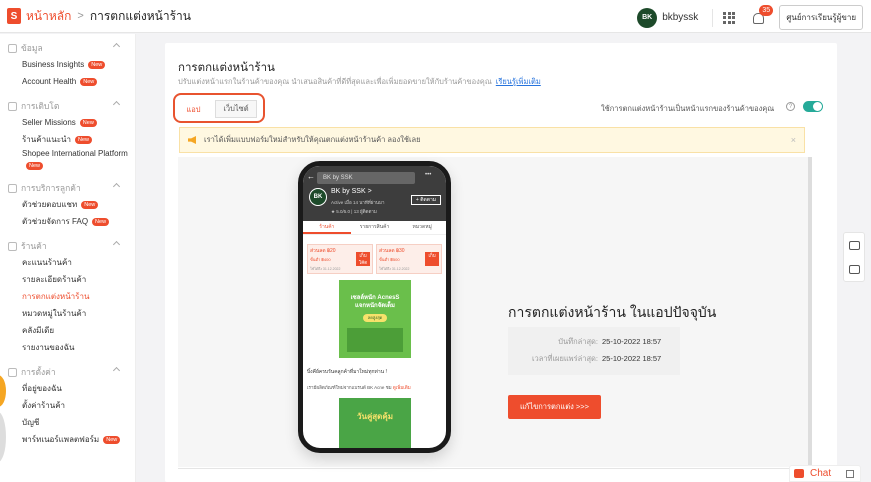 Image resolution: width=871 pixels, height=482 pixels. I want to click on section-title: การบริการลูกค้า, so click(51, 188).